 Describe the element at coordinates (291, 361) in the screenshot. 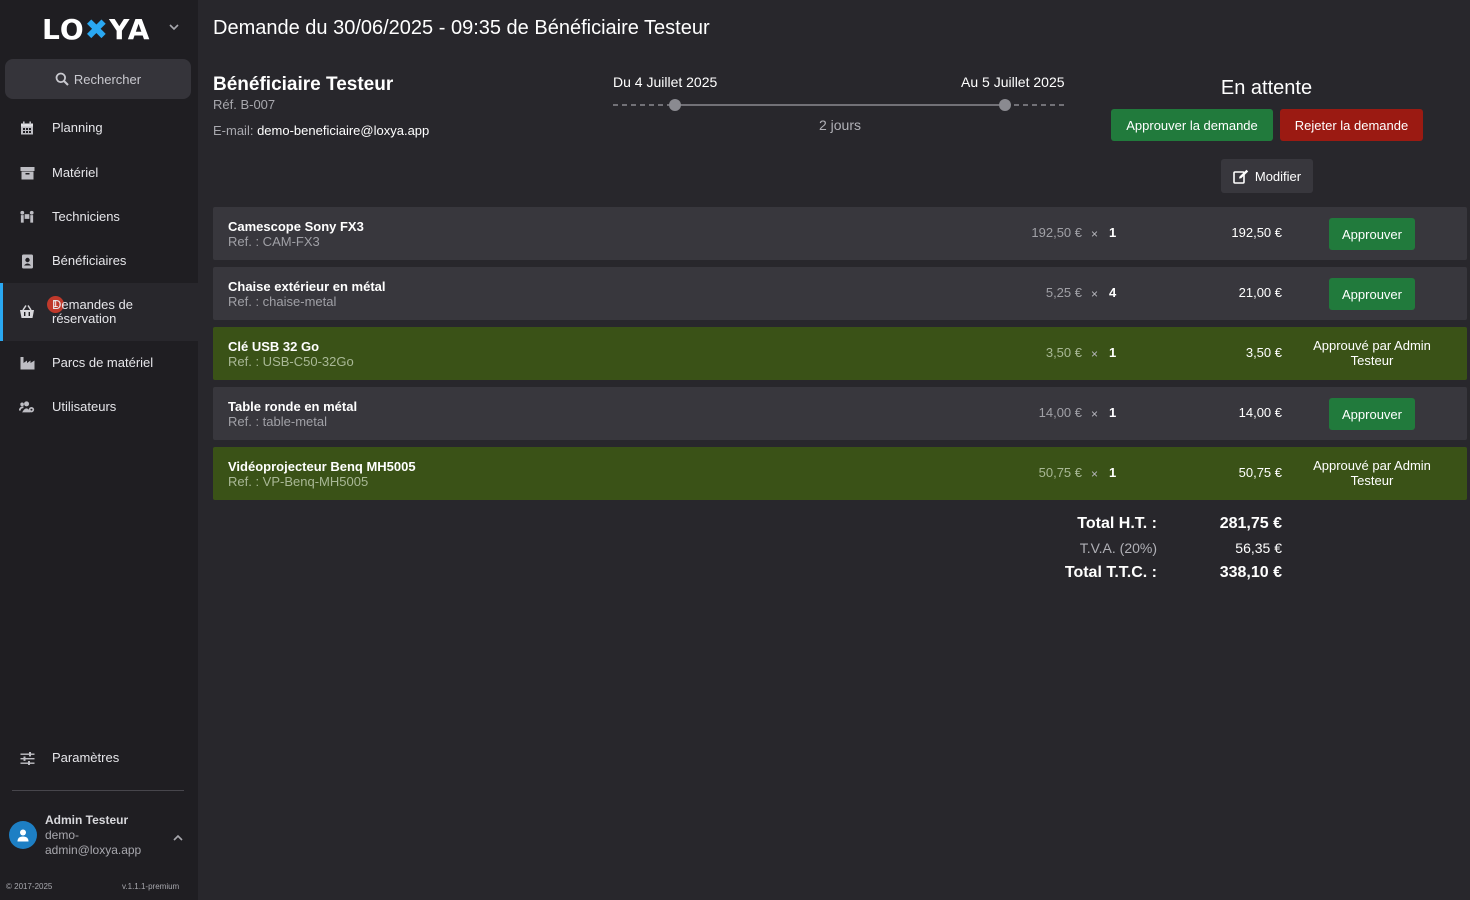

I see `item-ref: Ref. : USB-C50-32Go` at that location.